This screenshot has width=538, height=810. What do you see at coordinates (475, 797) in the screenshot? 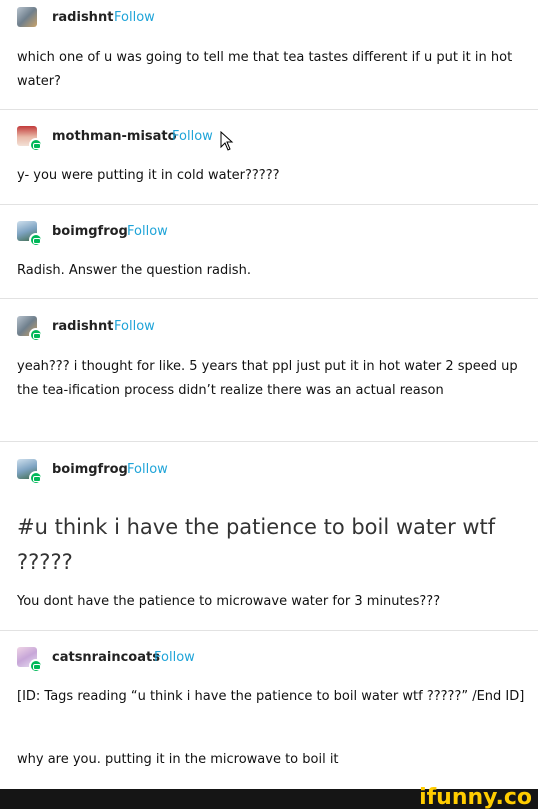
I see `ifunny-watermark: ifunny.co` at bounding box center [475, 797].